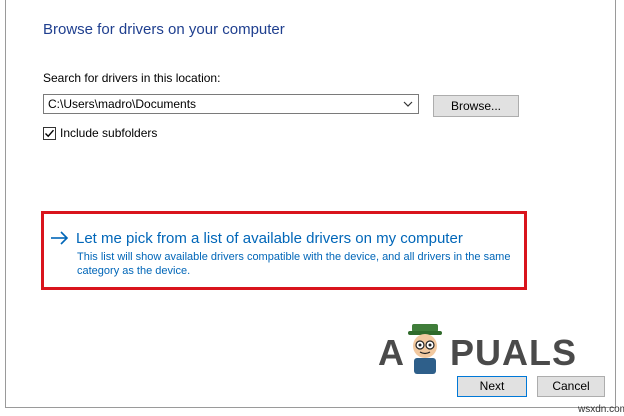  I want to click on appuals-watermark: A PUALS, so click(483, 350).